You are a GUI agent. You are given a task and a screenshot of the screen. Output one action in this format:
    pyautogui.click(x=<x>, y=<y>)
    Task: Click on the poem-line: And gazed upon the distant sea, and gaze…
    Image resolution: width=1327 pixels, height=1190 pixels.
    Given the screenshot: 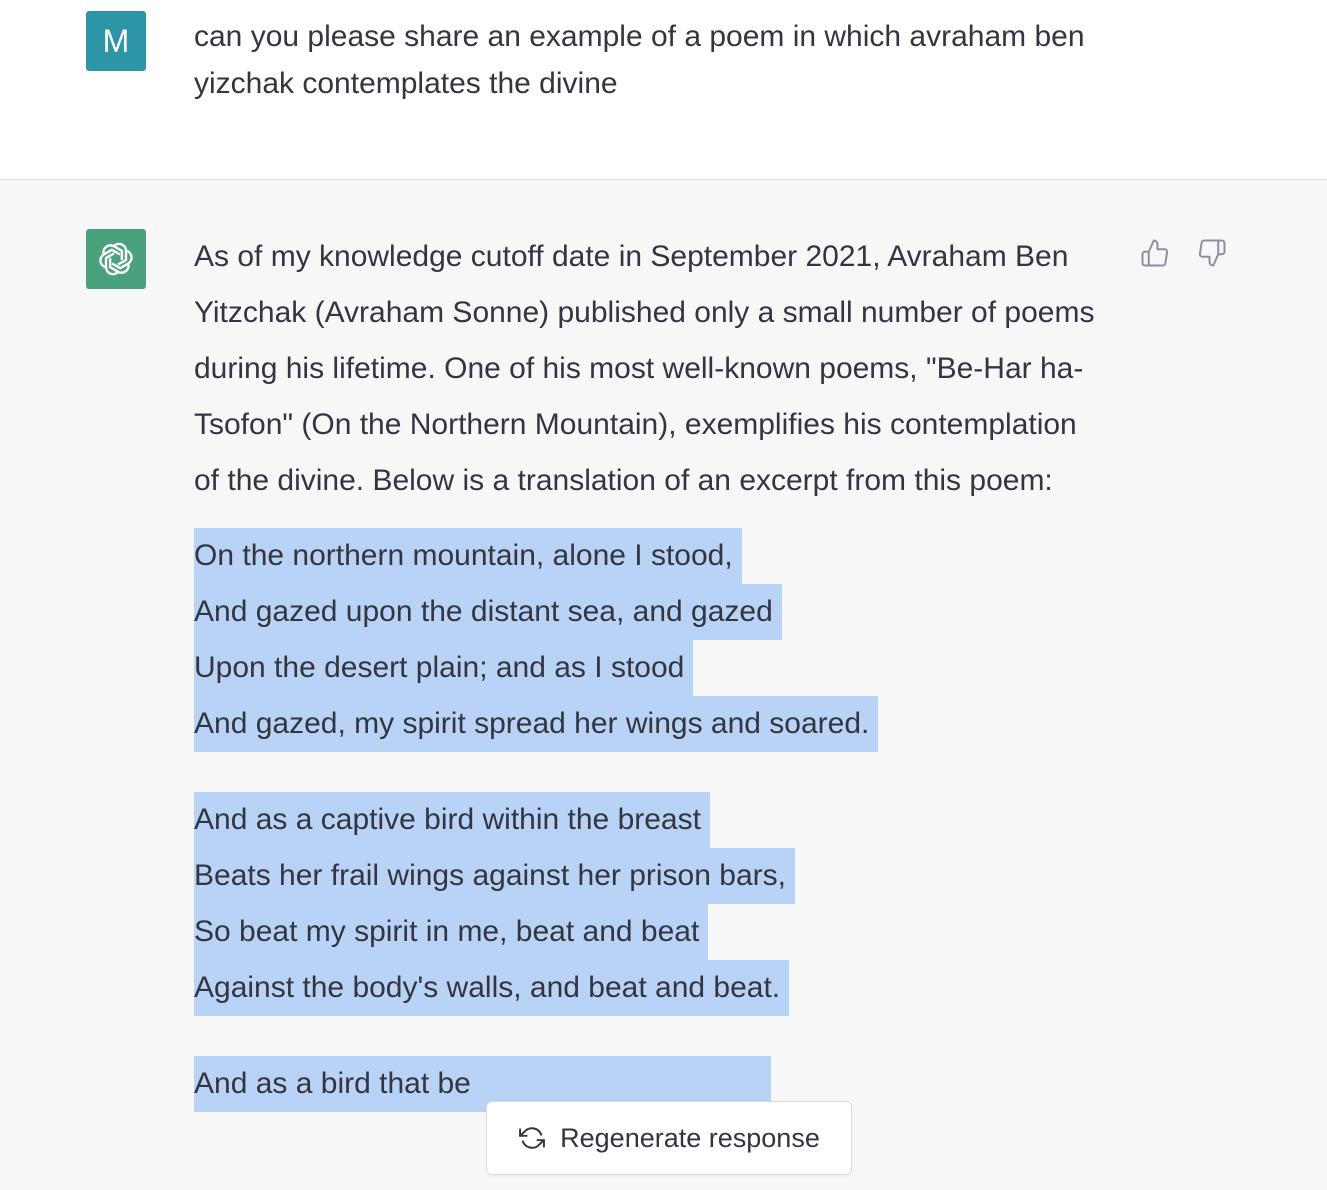 What is the action you would take?
    pyautogui.click(x=649, y=612)
    